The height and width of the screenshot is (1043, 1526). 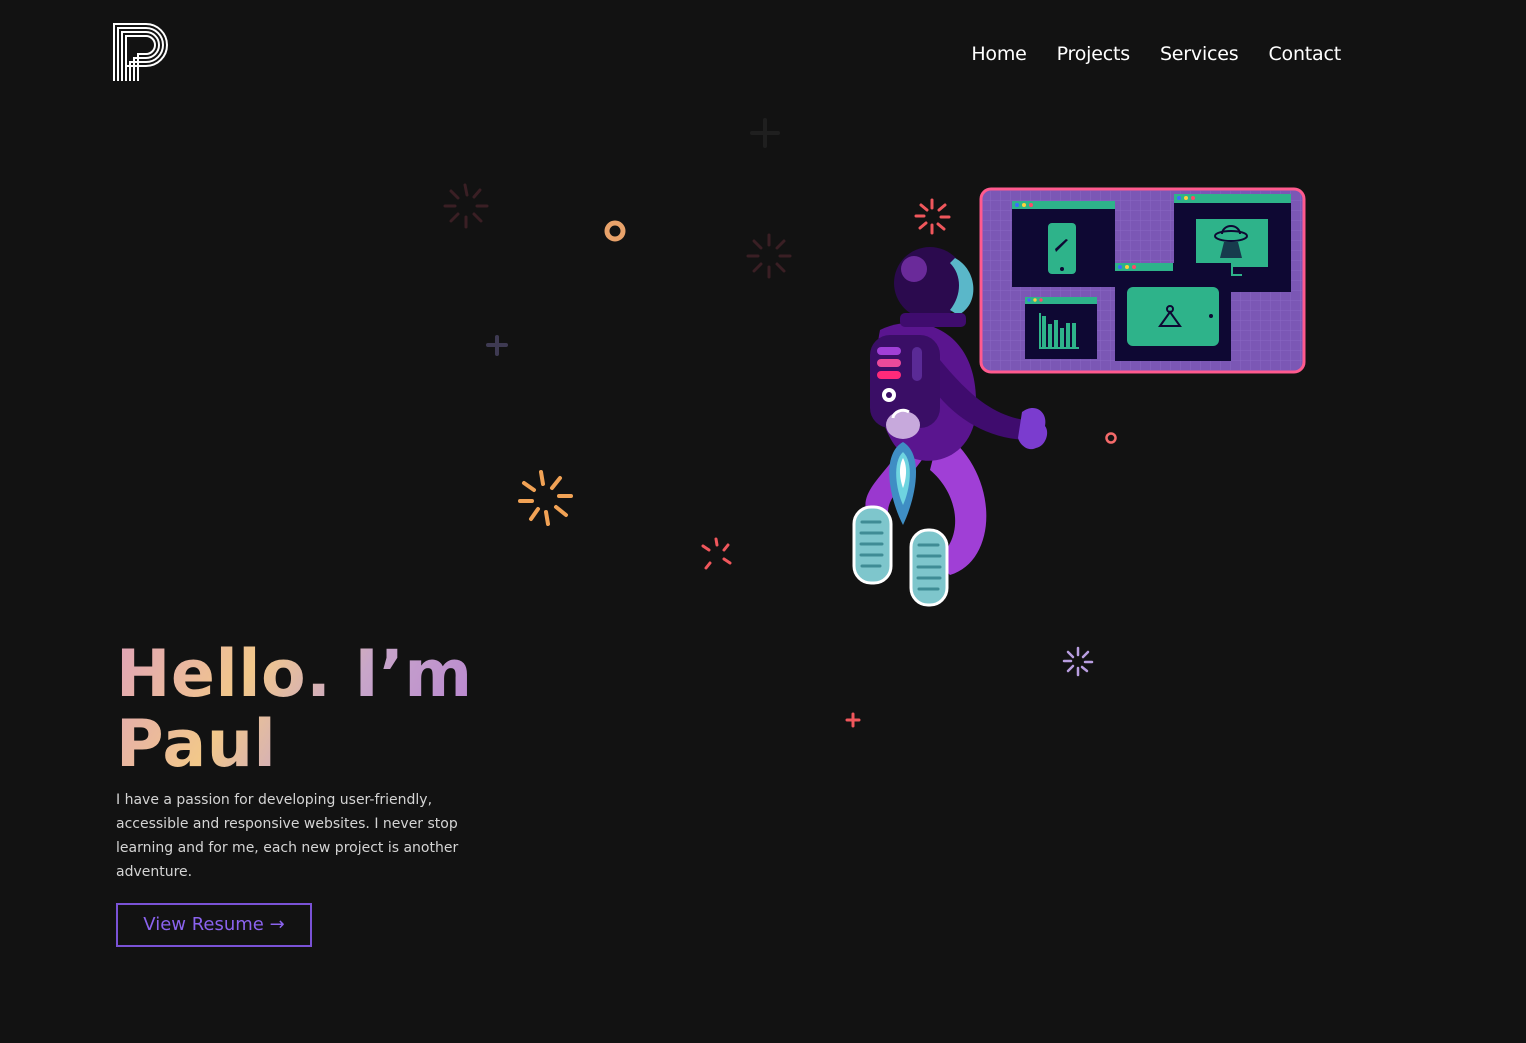 What do you see at coordinates (1142, 280) in the screenshot?
I see `dashboard-panel` at bounding box center [1142, 280].